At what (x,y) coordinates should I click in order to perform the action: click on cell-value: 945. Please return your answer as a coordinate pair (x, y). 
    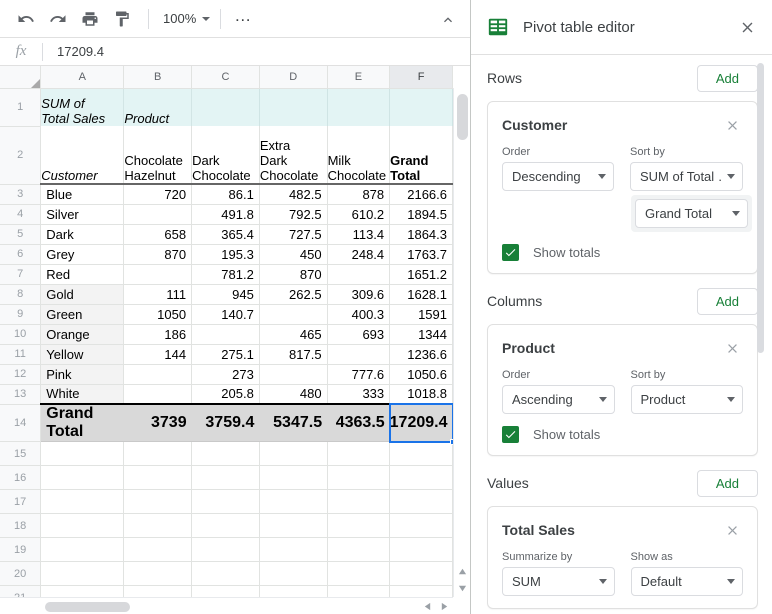
    Looking at the image, I should click on (225, 294).